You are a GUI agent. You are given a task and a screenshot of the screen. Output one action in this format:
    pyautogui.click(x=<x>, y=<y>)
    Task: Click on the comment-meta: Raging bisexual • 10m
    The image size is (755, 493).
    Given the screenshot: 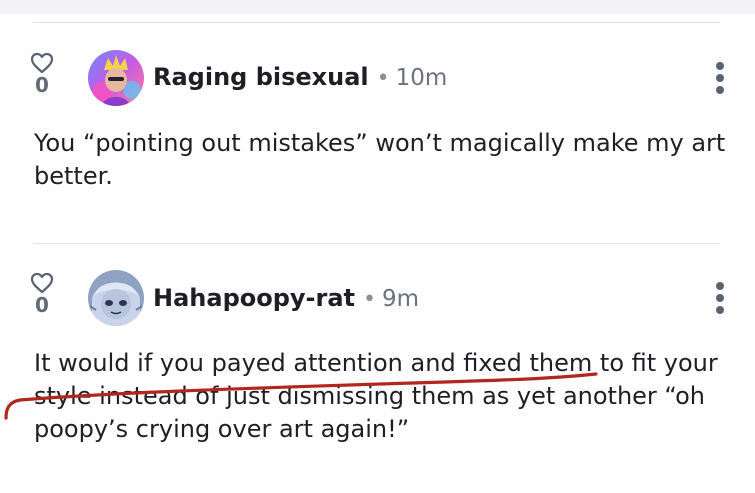 What is the action you would take?
    pyautogui.click(x=300, y=77)
    